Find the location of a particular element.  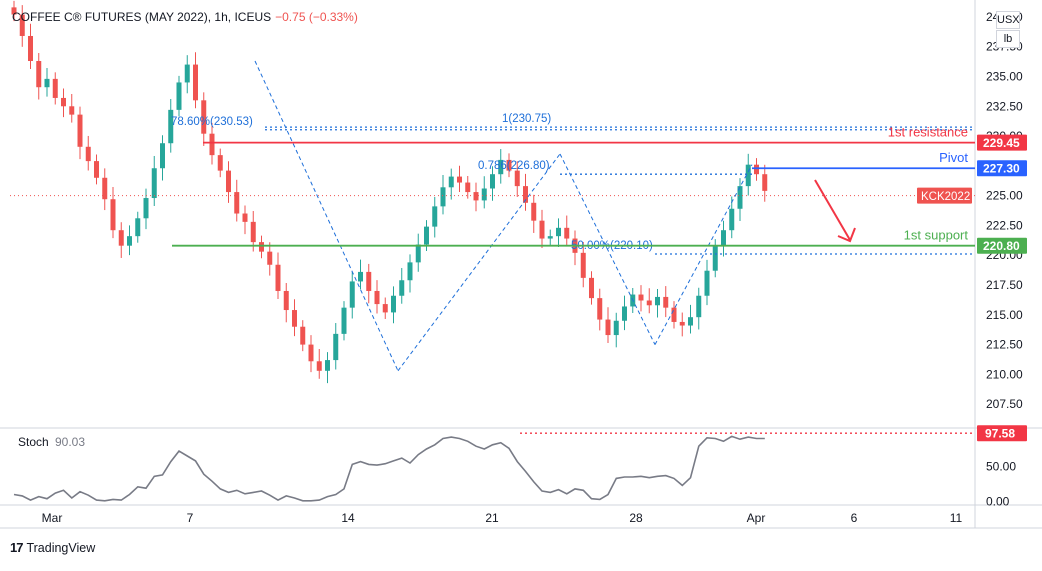

y-tick-label: 207.50 is located at coordinates (1004, 404).